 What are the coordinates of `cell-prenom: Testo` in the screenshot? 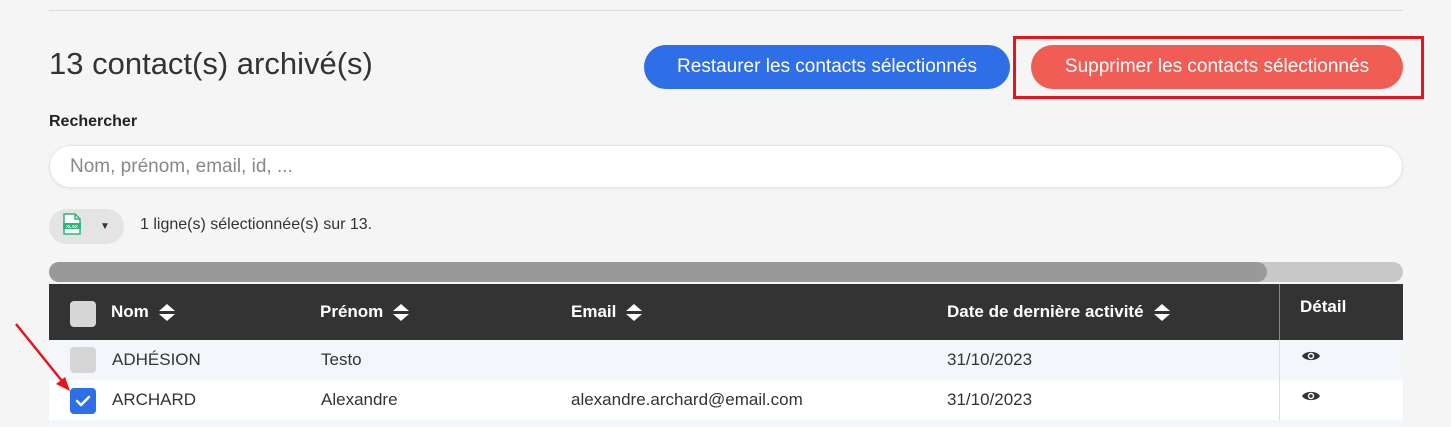 It's located at (341, 359).